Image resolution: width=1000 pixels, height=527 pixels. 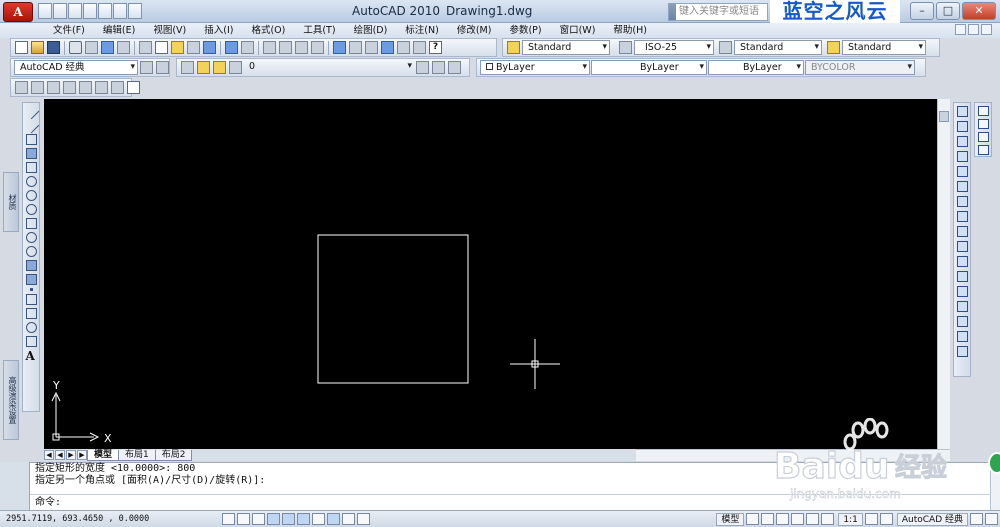 What do you see at coordinates (31, 153) in the screenshot?
I see `polygon-icon` at bounding box center [31, 153].